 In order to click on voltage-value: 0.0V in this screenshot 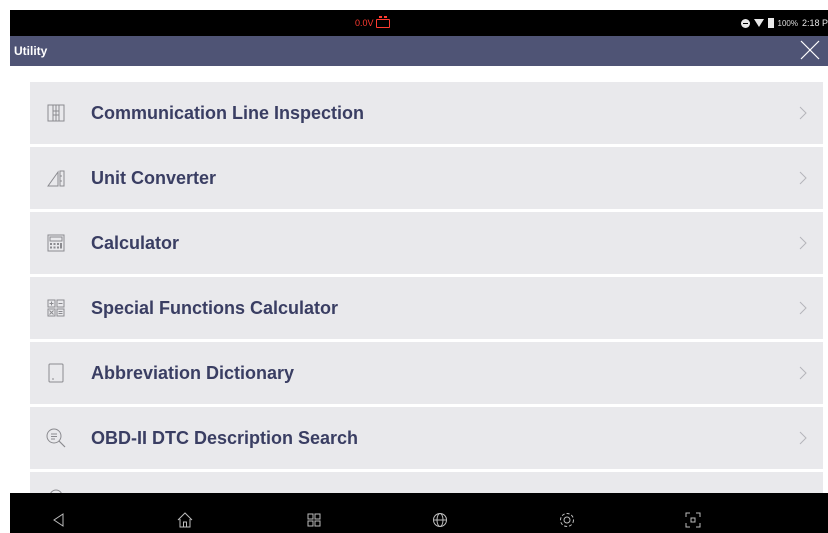, I will do `click(364, 23)`.